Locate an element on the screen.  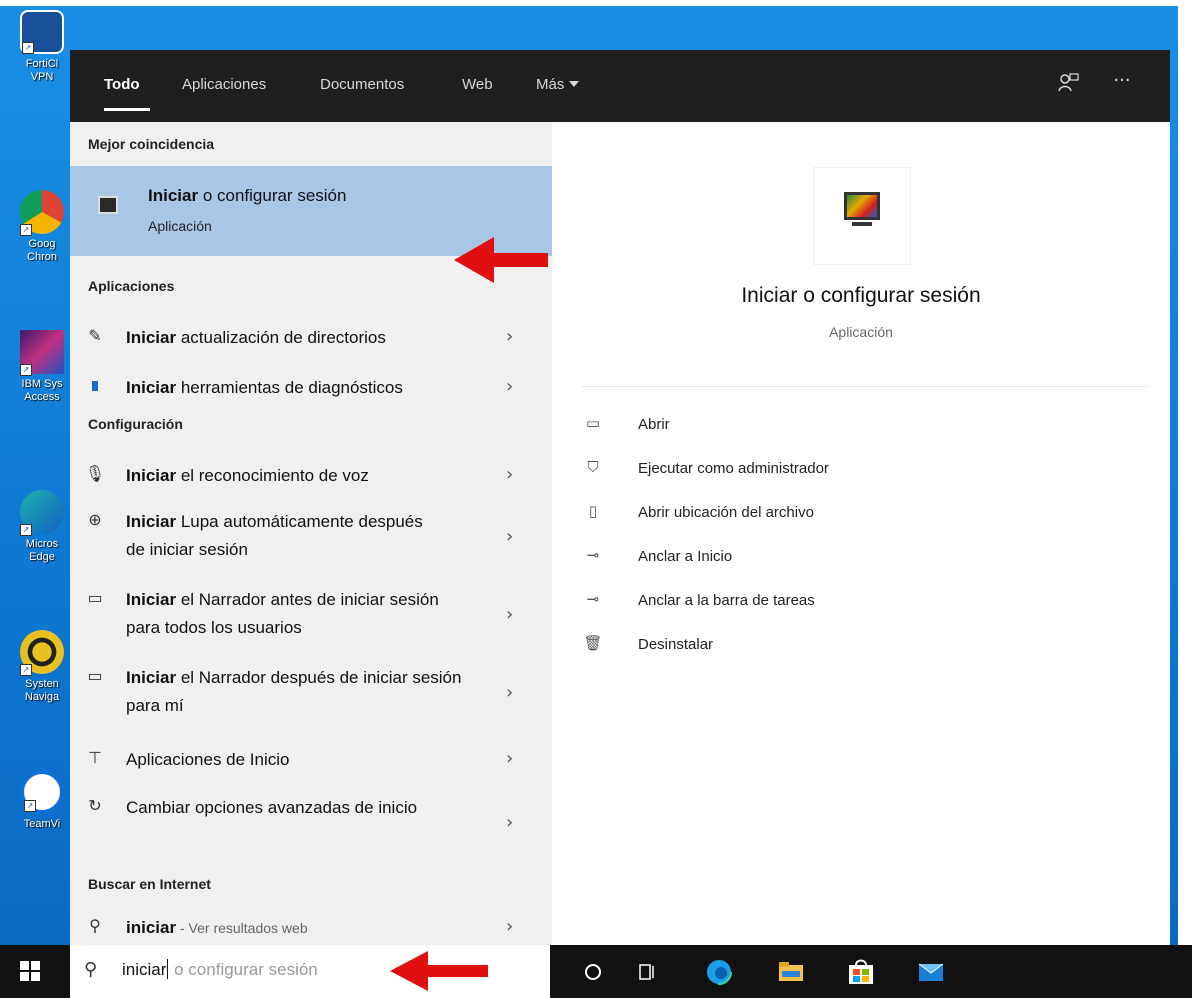
task-view-icon is located at coordinates (647, 972).